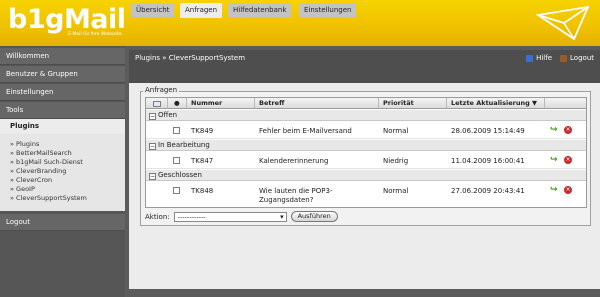 Image resolution: width=600 pixels, height=297 pixels. I want to click on plugin-link: » GeoIP, so click(22, 189).